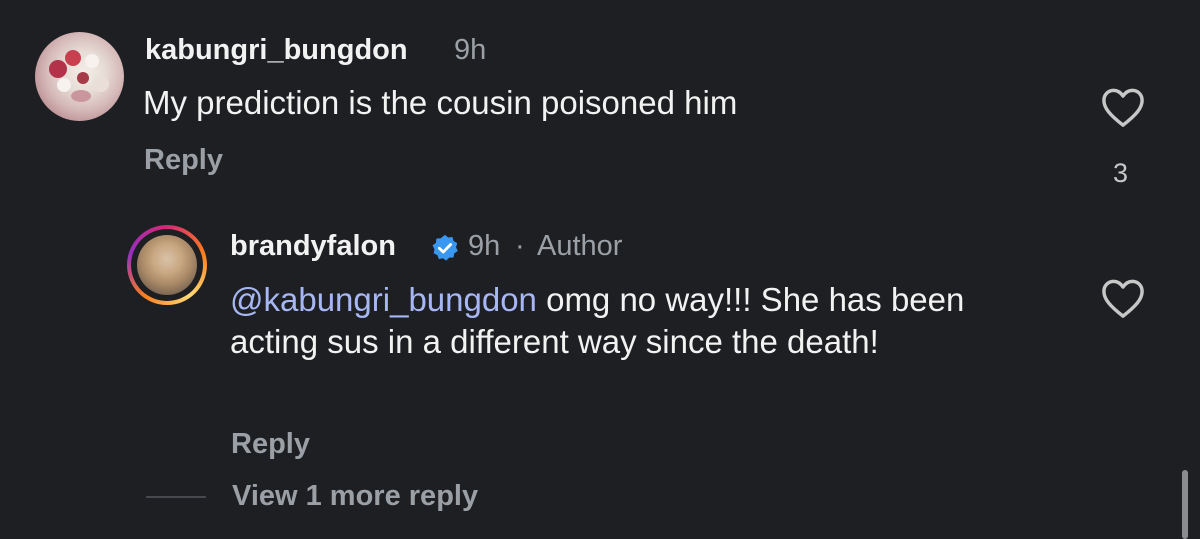 The height and width of the screenshot is (539, 1200). I want to click on like-count: 3, so click(1121, 173).